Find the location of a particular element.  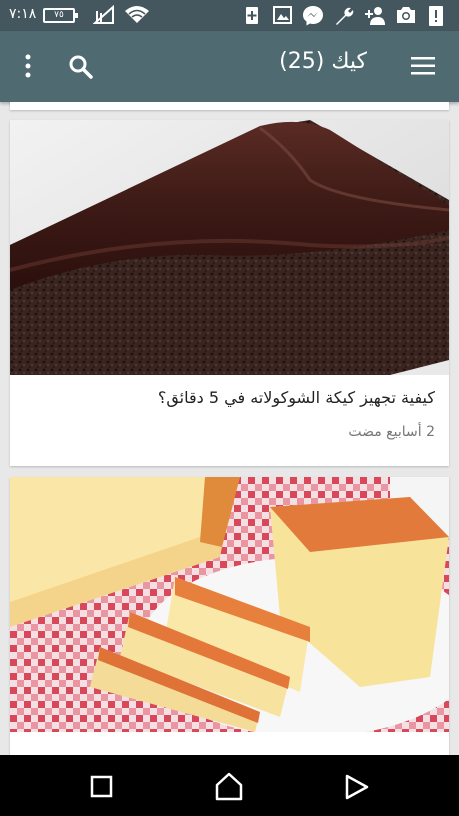

more-vert-icon is located at coordinates (28, 66).